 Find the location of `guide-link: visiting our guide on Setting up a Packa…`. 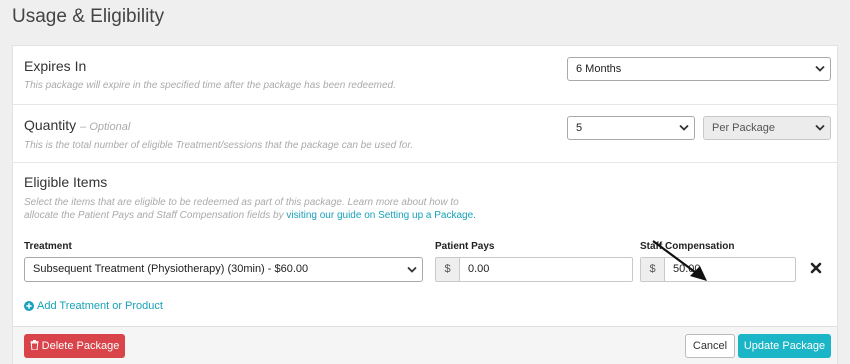

guide-link: visiting our guide on Setting up a Packa… is located at coordinates (381, 215).